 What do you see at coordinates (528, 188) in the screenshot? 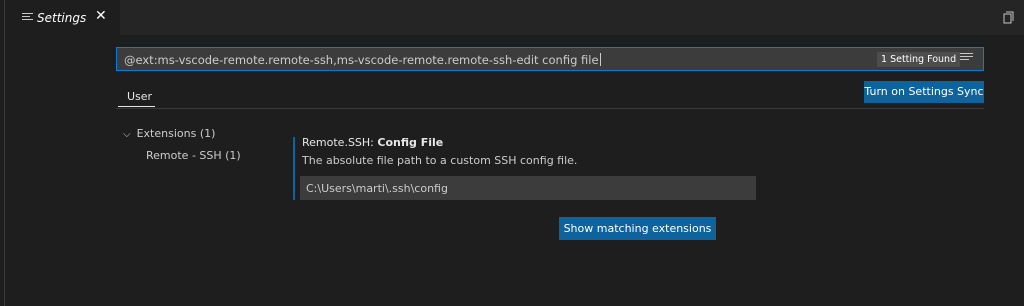
I see `config-file-input` at bounding box center [528, 188].